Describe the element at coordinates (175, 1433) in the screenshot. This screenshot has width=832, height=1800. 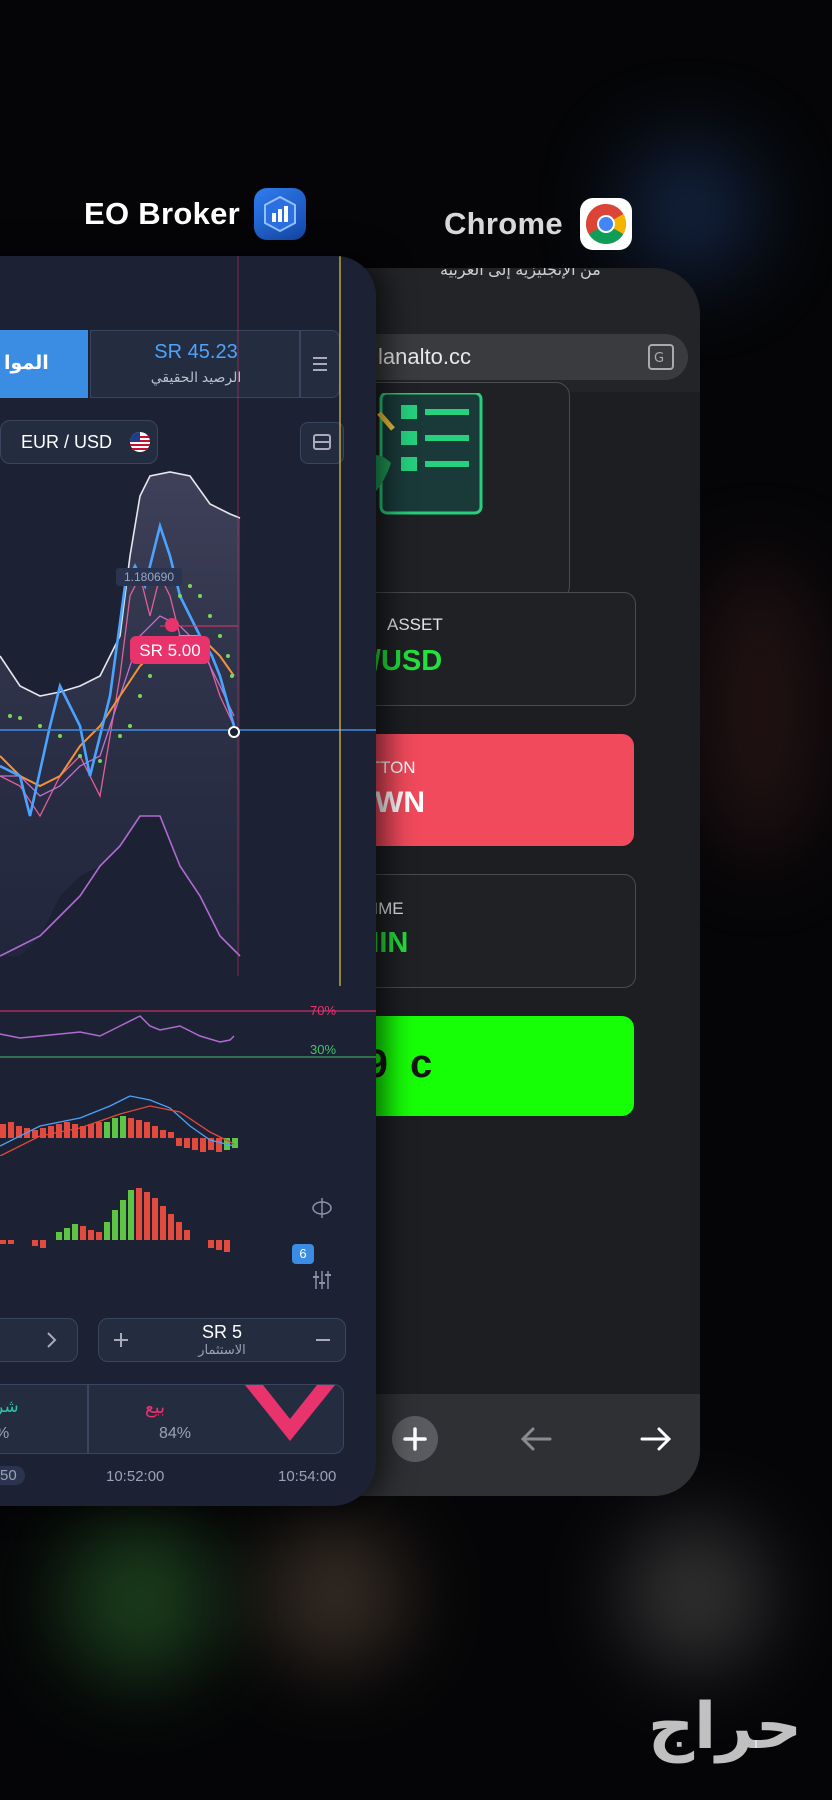
I see `sell-percentage: 84%` at that location.